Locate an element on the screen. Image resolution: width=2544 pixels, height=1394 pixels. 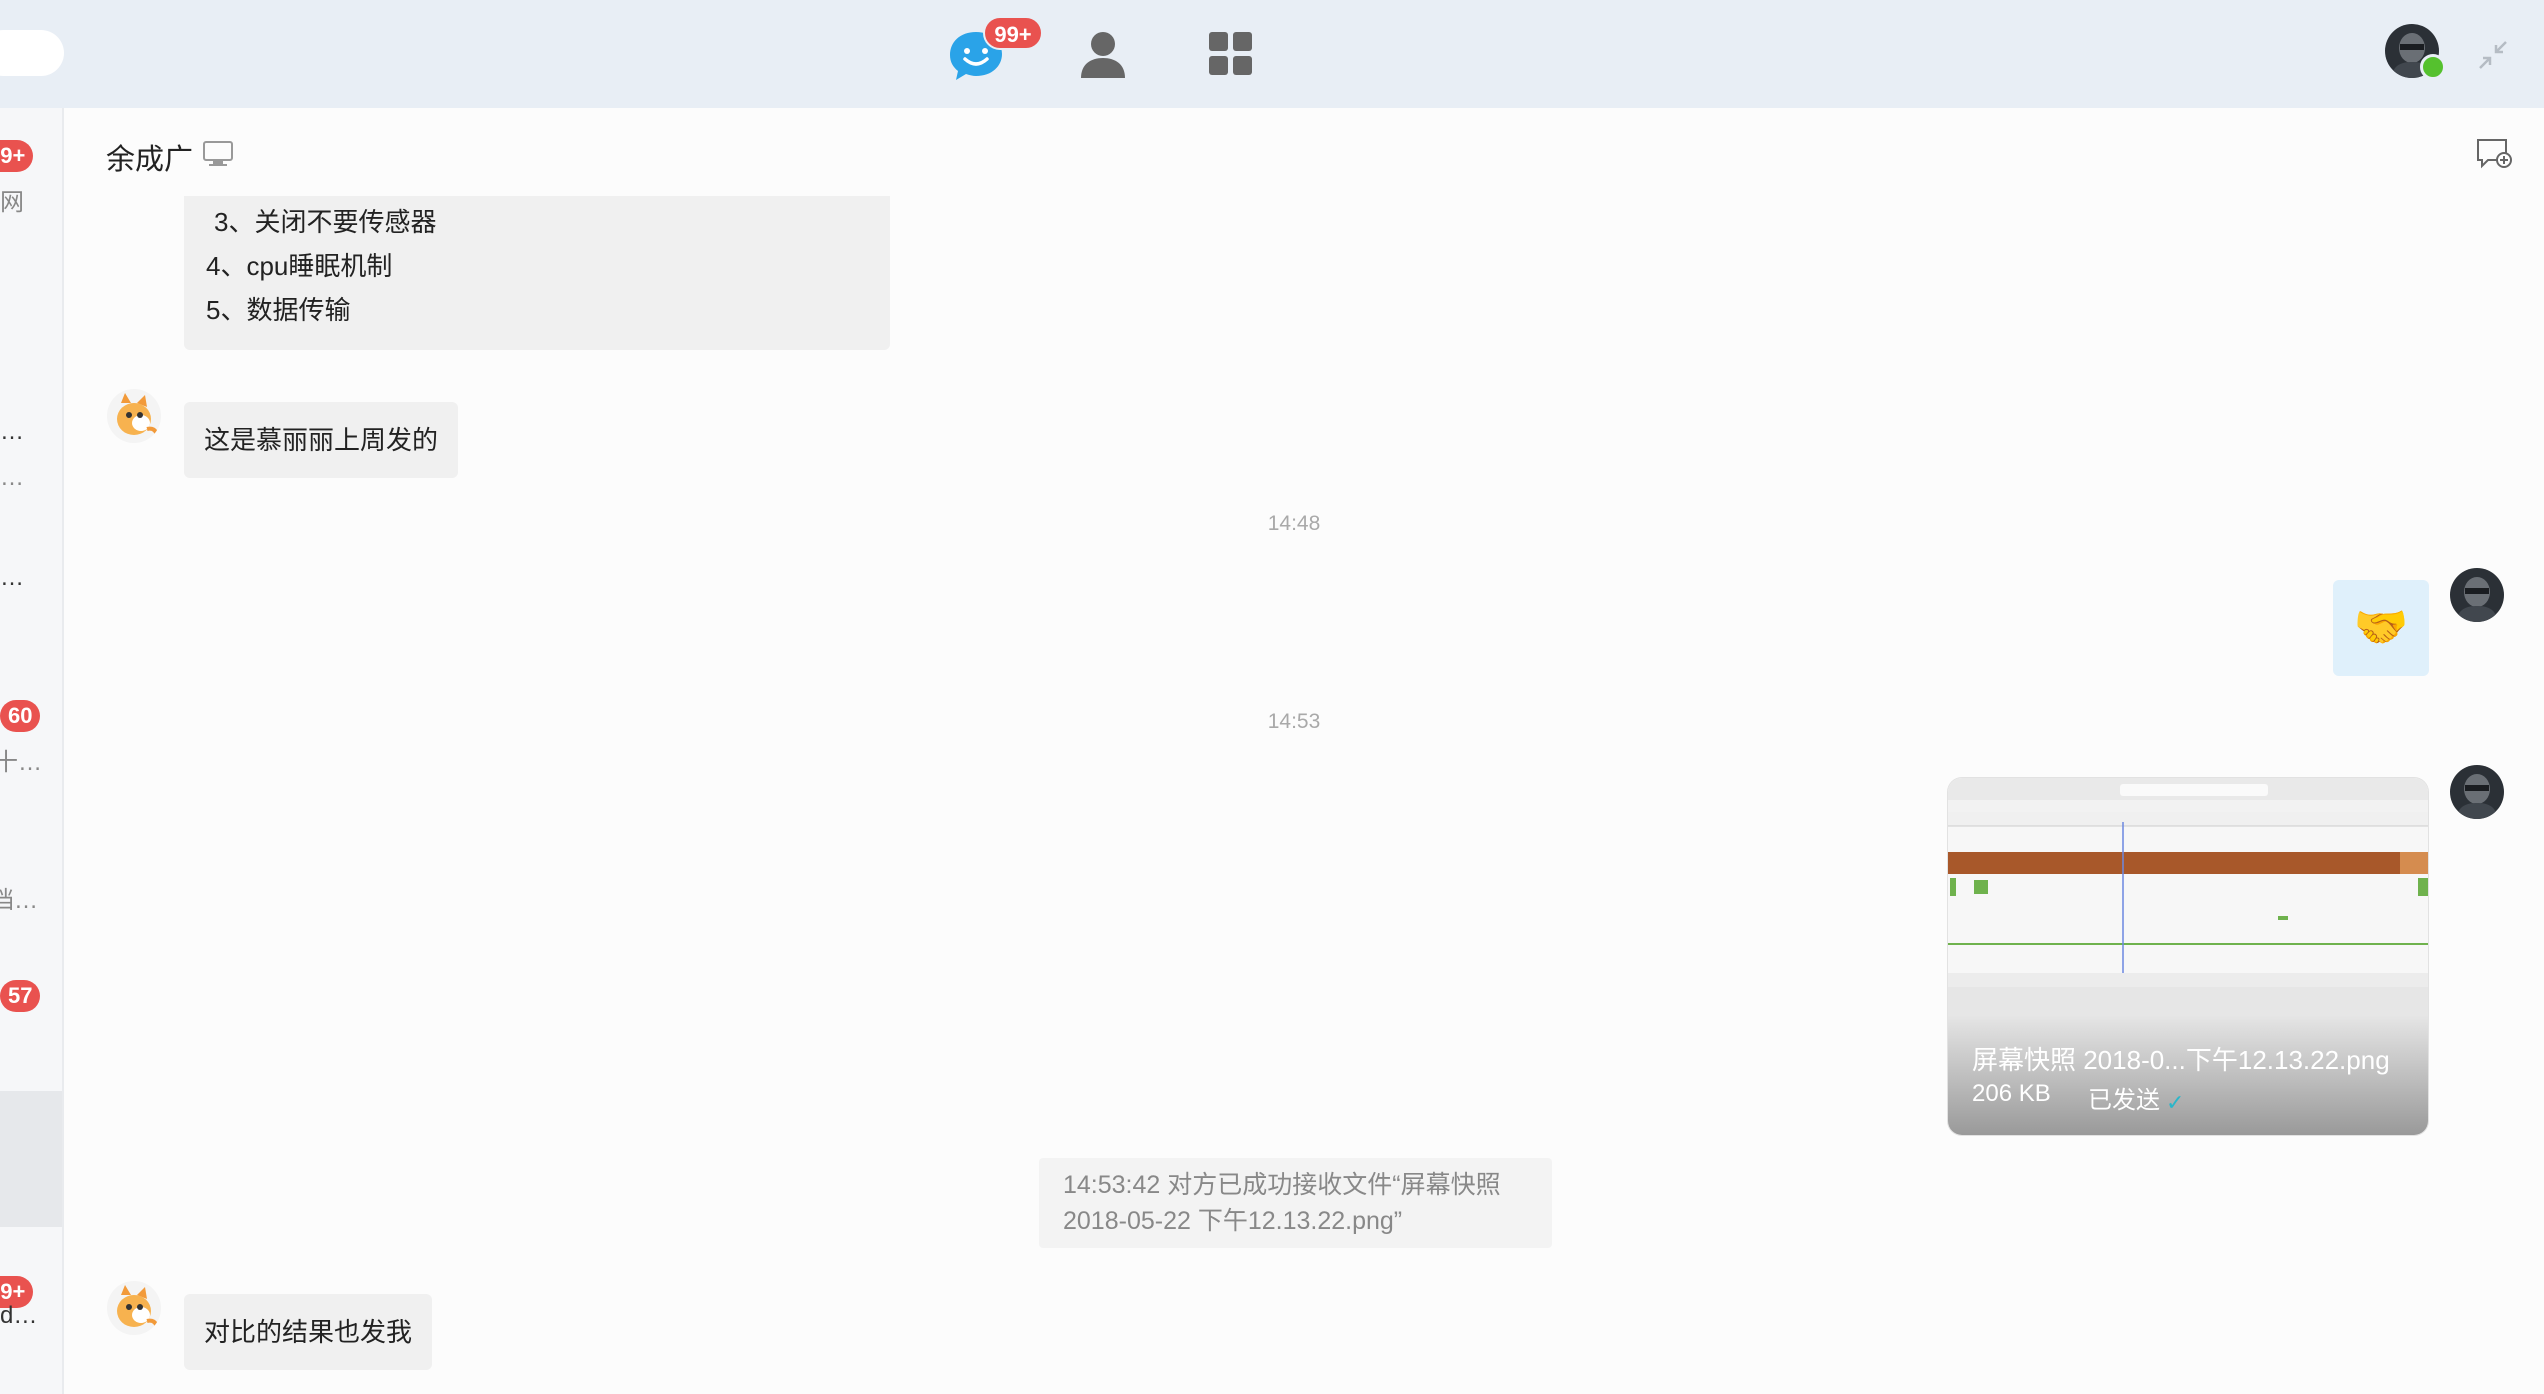
unread-badge: 60 is located at coordinates (20, 716).